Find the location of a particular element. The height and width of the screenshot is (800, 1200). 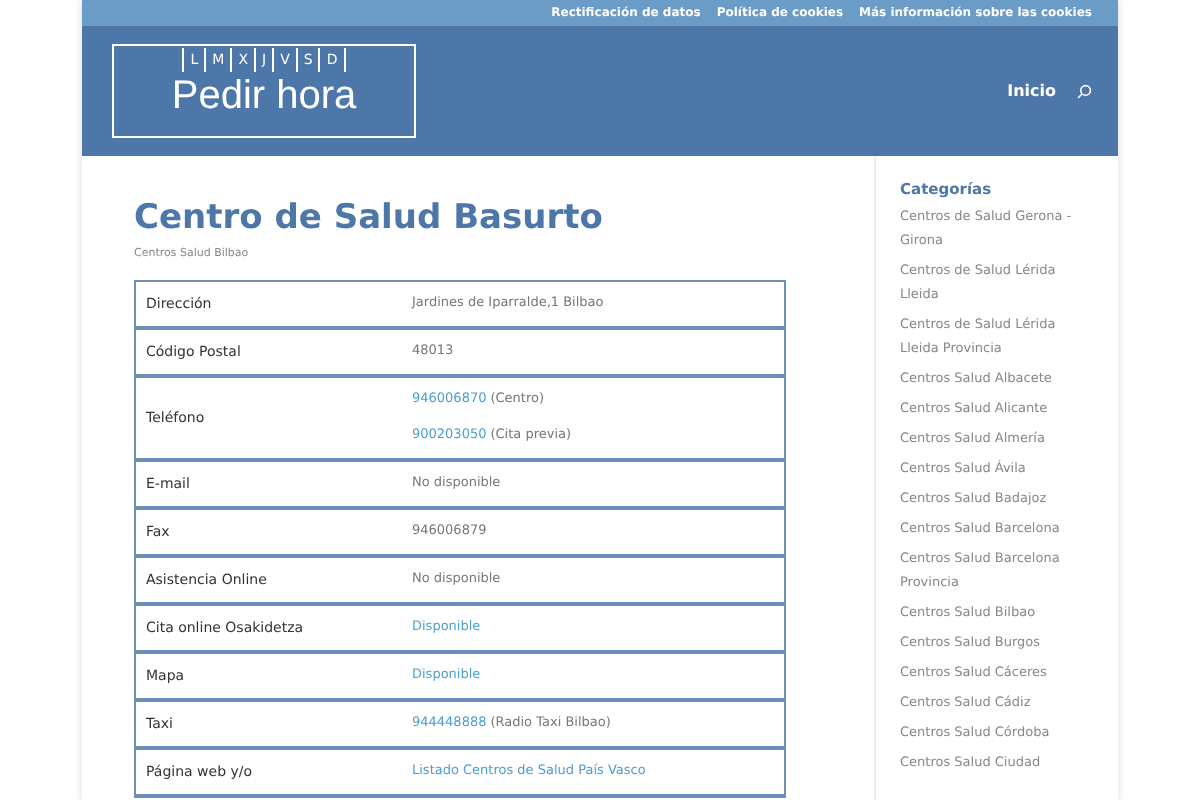

search-icon is located at coordinates (1084, 91).